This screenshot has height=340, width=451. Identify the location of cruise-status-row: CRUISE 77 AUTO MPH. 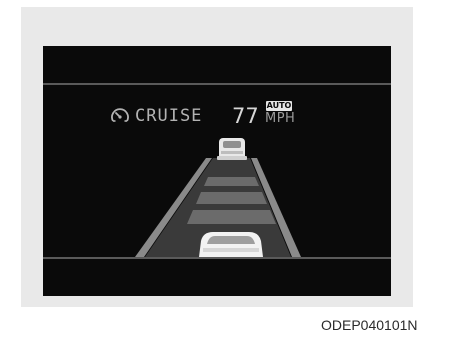
(229, 117).